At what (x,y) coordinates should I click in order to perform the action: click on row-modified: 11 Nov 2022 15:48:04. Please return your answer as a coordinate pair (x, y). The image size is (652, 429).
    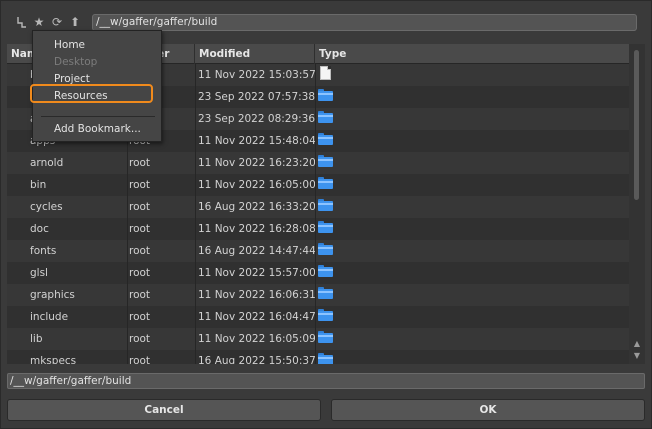
    Looking at the image, I should click on (257, 141).